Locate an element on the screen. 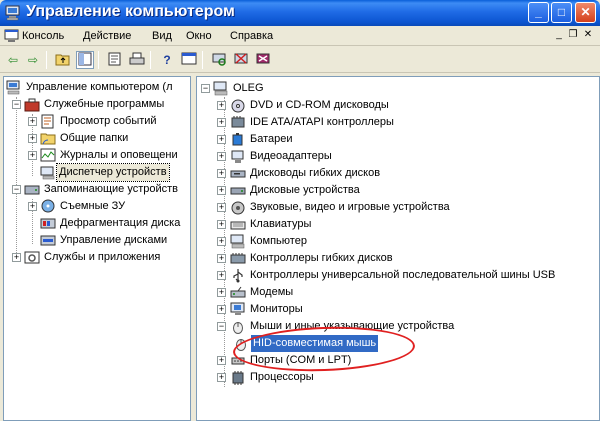 The image size is (600, 421). menu-action: Действие is located at coordinates (107, 36).